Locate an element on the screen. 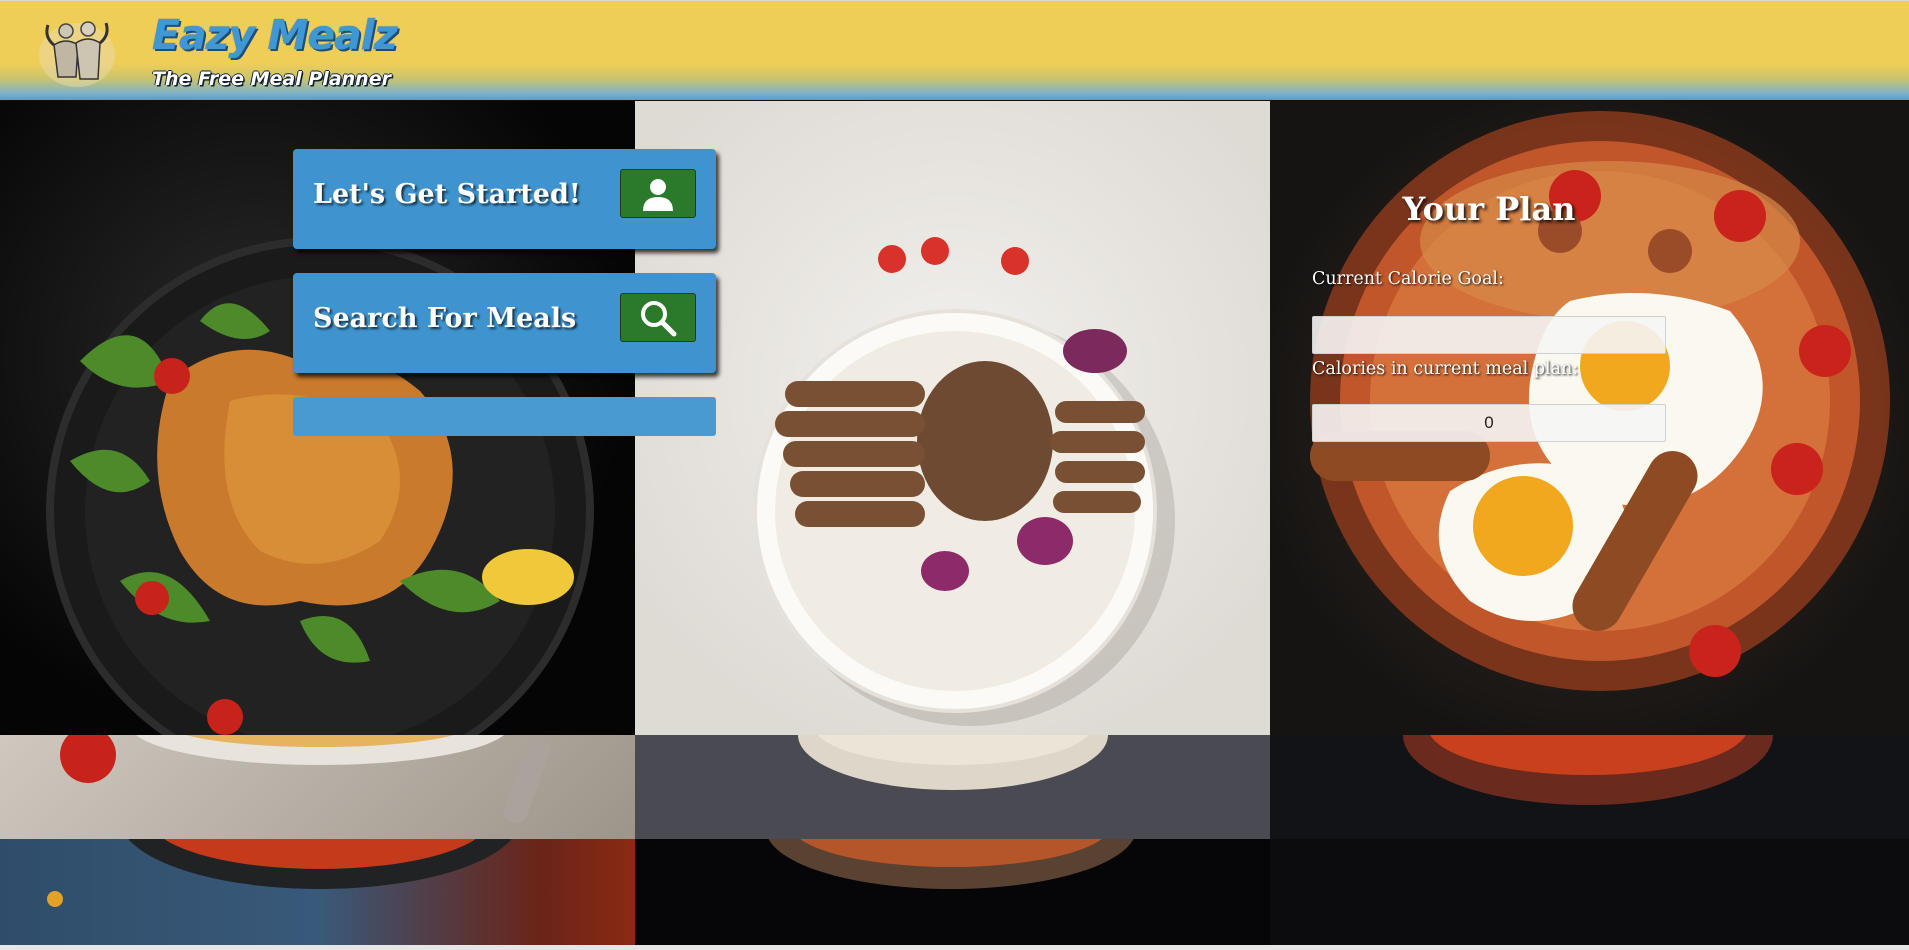 This screenshot has height=950, width=1909. brand-title: Eazy Mealz is located at coordinates (275, 35).